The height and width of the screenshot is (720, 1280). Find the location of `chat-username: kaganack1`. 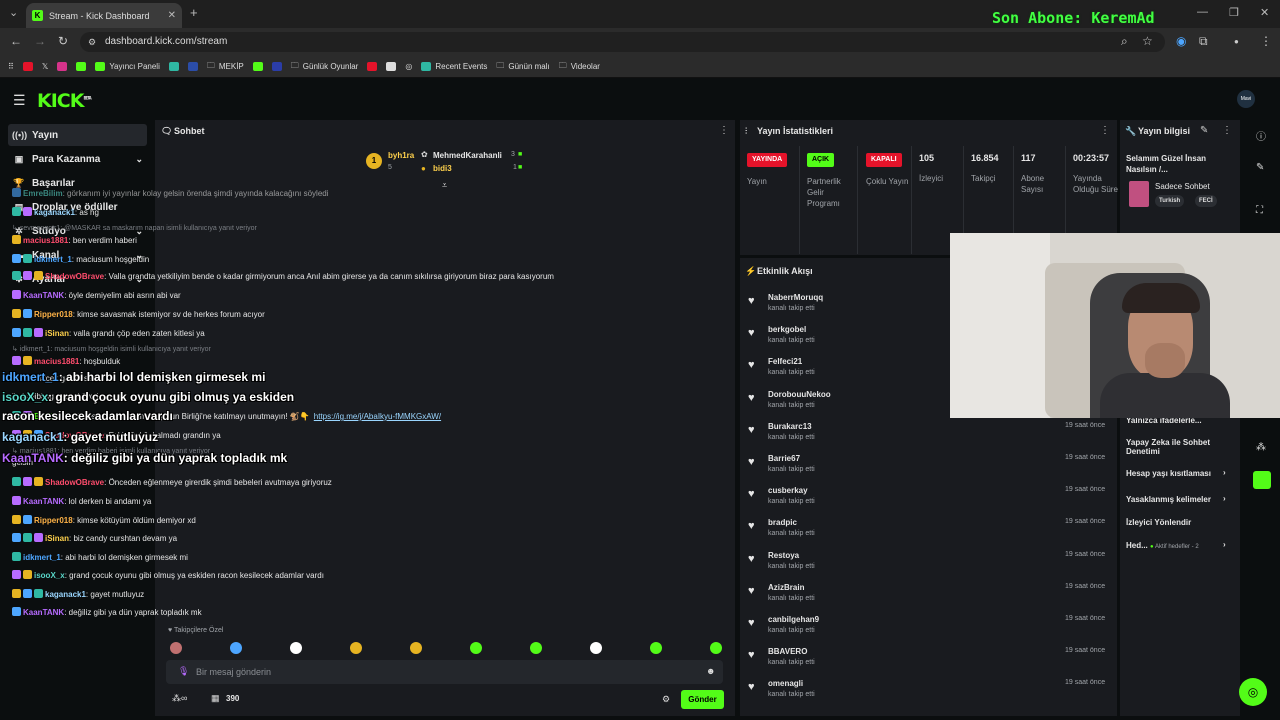

chat-username: kaganack1 is located at coordinates (54, 212).